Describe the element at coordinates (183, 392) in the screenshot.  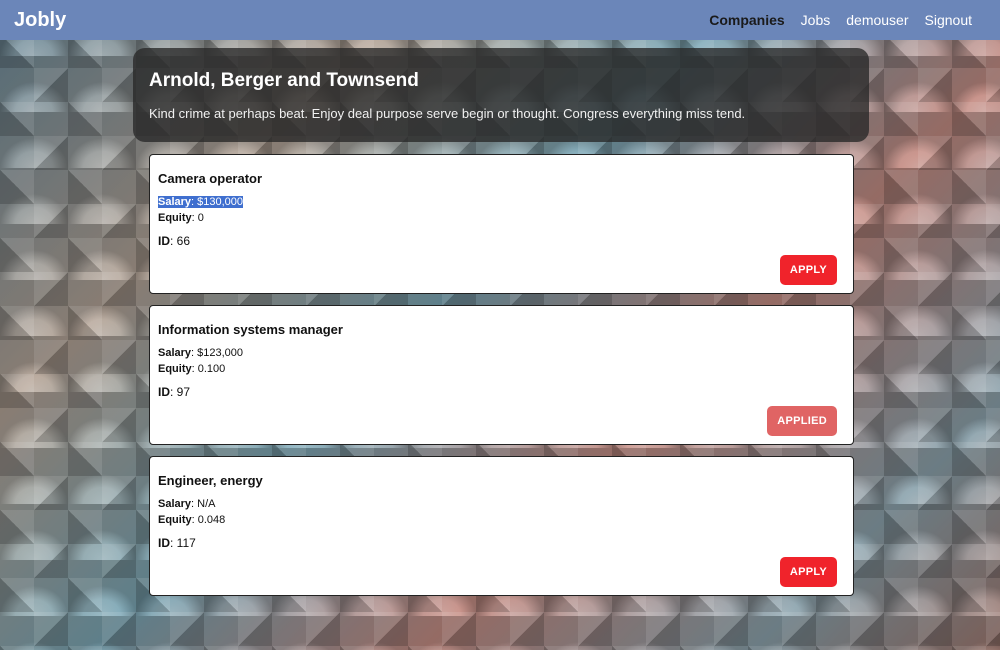
I see `id-value: 97` at that location.